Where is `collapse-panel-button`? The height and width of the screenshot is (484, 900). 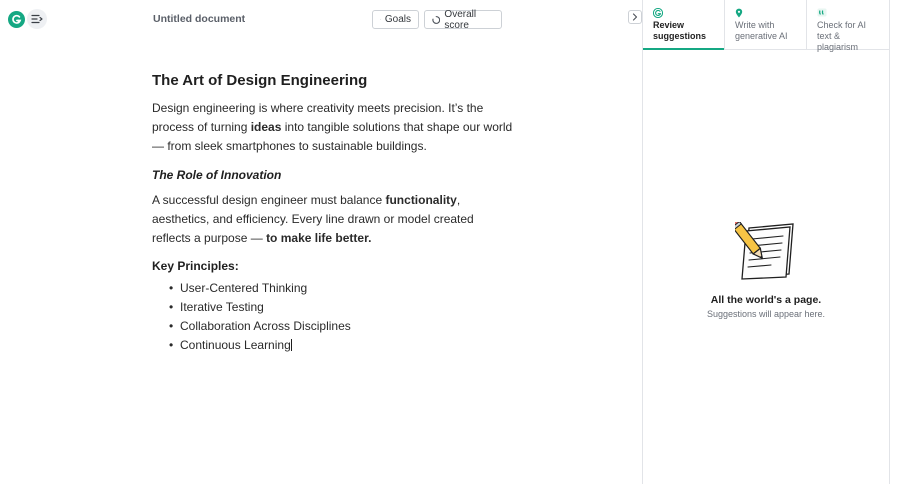 collapse-panel-button is located at coordinates (635, 17).